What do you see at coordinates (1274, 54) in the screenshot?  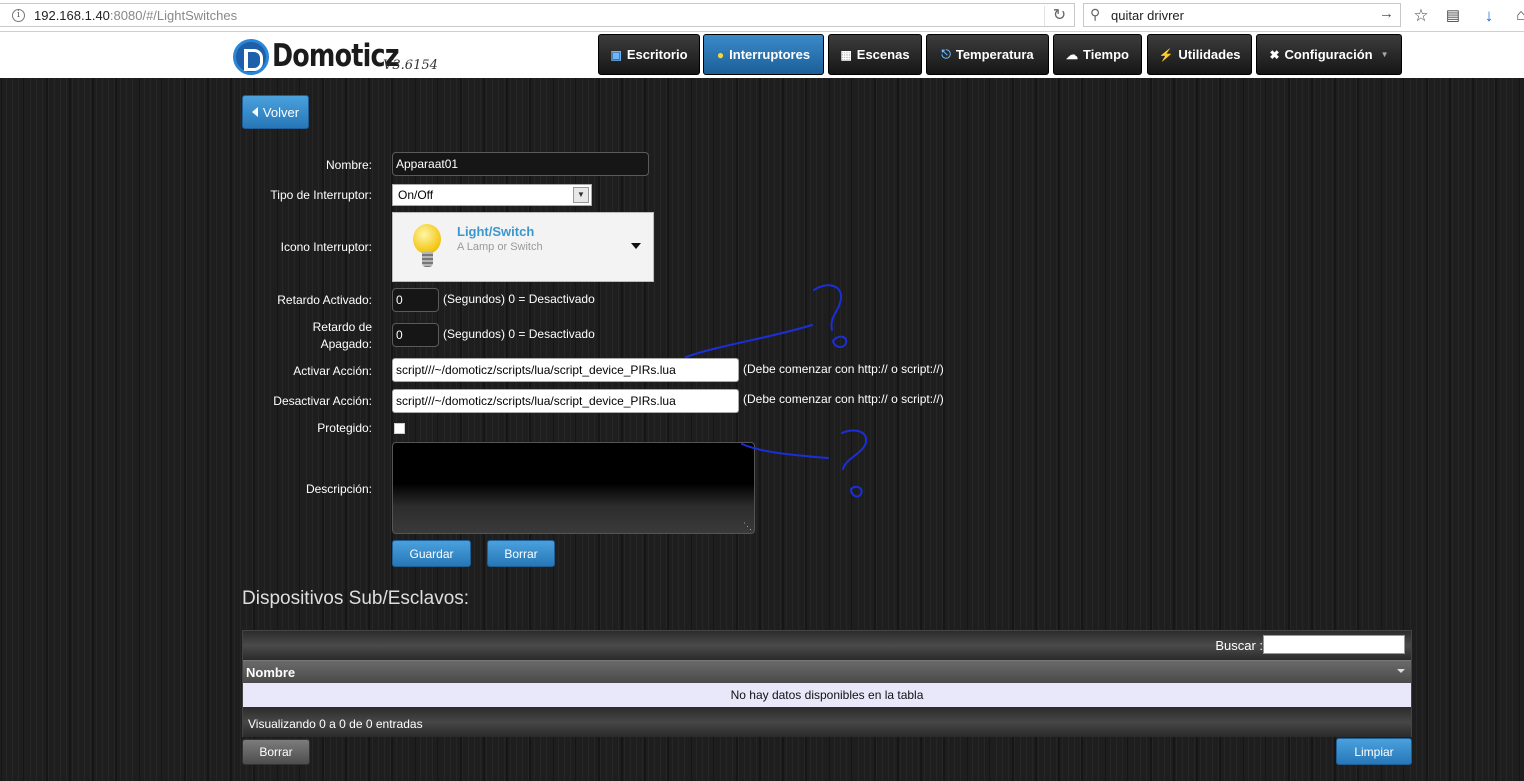 I see `tools-icon: ✖` at bounding box center [1274, 54].